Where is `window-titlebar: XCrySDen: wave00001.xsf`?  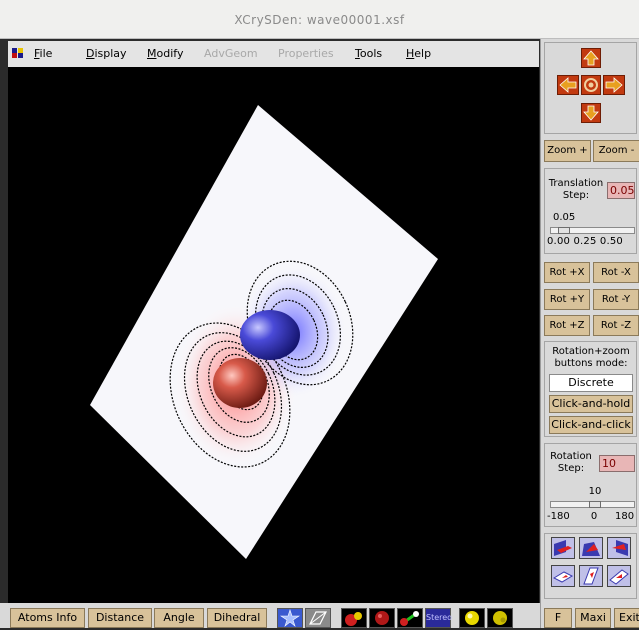 window-titlebar: XCrySDen: wave00001.xsf is located at coordinates (319, 19).